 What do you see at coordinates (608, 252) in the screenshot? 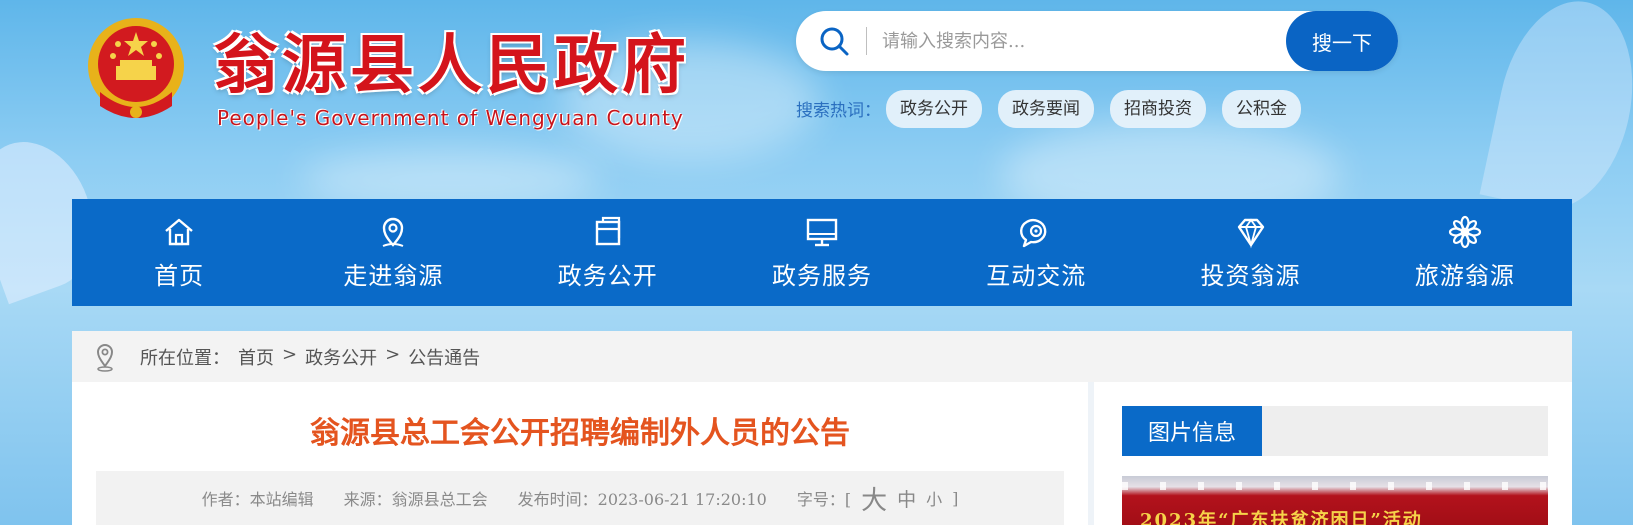
I see `nav-item-open-gov: 政务公开` at bounding box center [608, 252].